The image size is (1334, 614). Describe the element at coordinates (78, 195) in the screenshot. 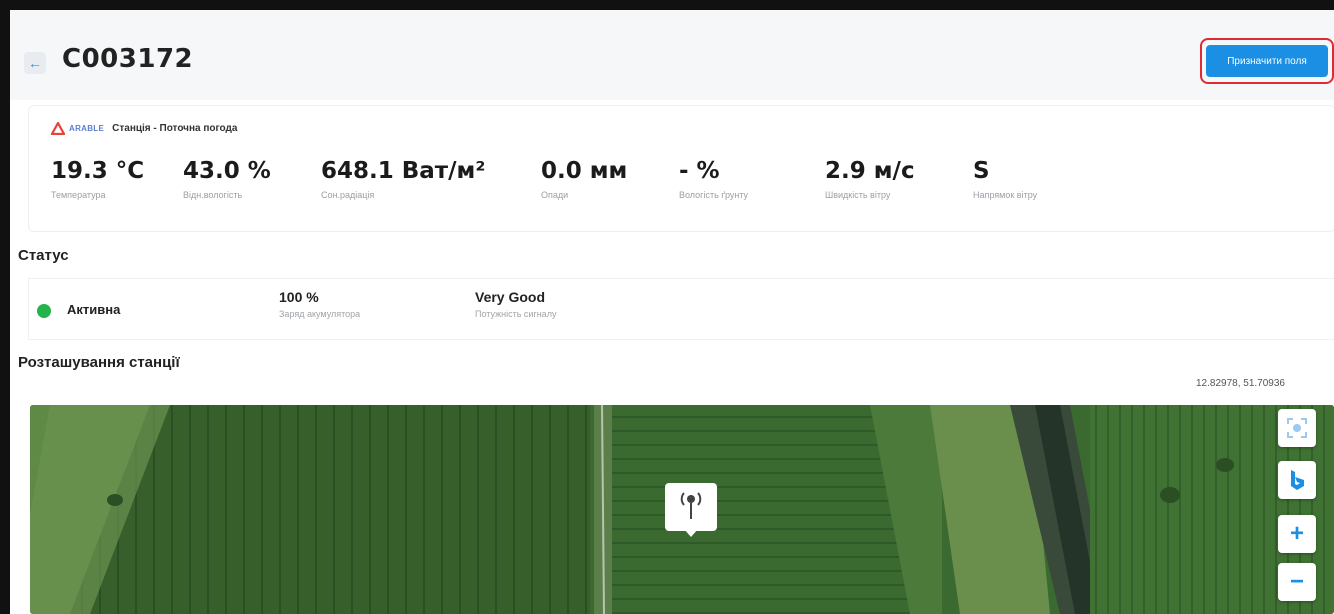

I see `metric-label: Температура` at that location.